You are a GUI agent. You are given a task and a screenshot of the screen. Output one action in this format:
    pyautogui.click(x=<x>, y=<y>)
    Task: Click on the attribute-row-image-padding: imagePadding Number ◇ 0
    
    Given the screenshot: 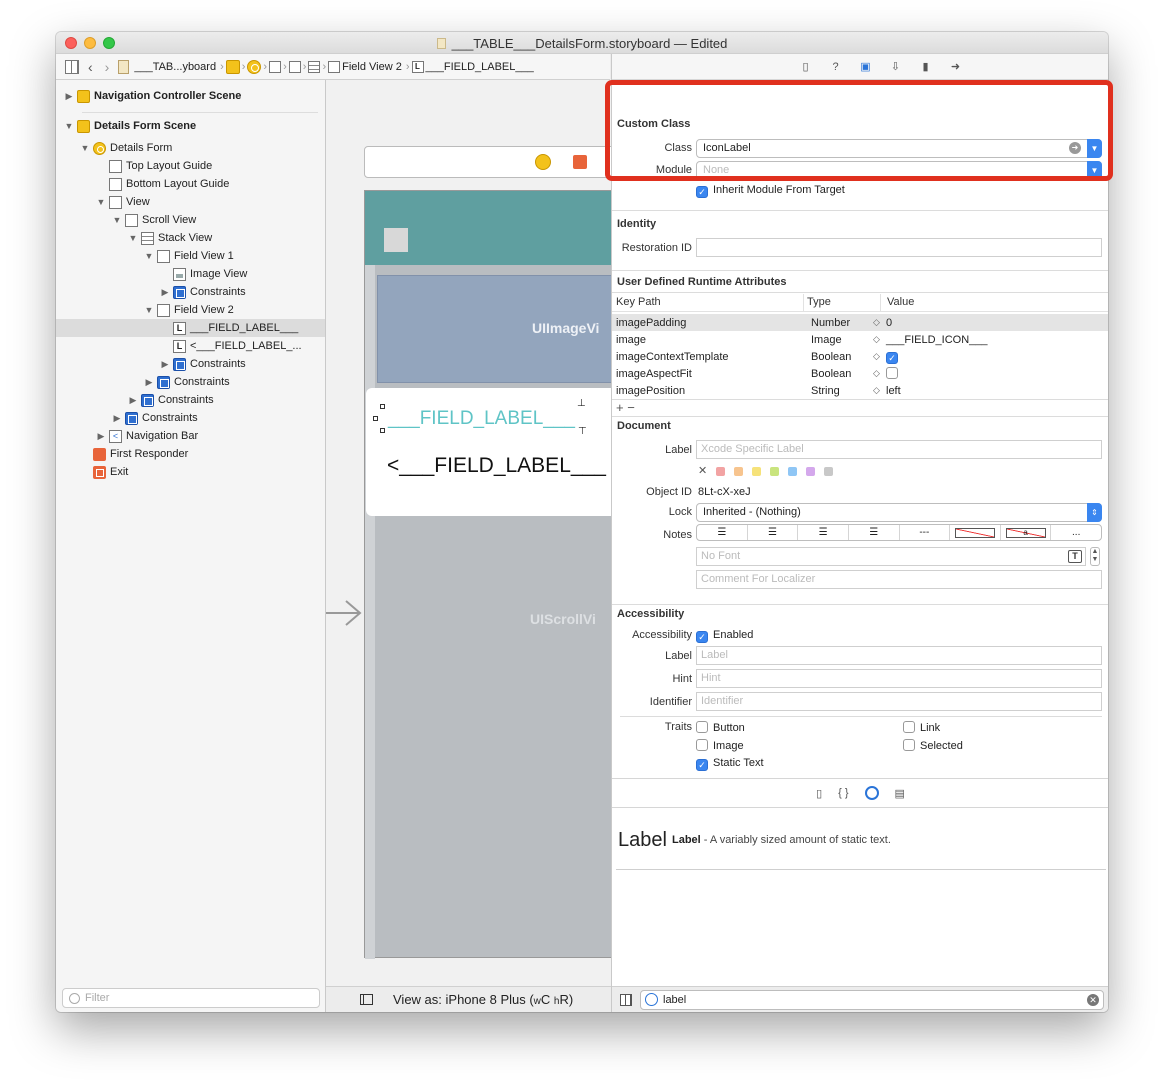 What is the action you would take?
    pyautogui.click(x=860, y=322)
    